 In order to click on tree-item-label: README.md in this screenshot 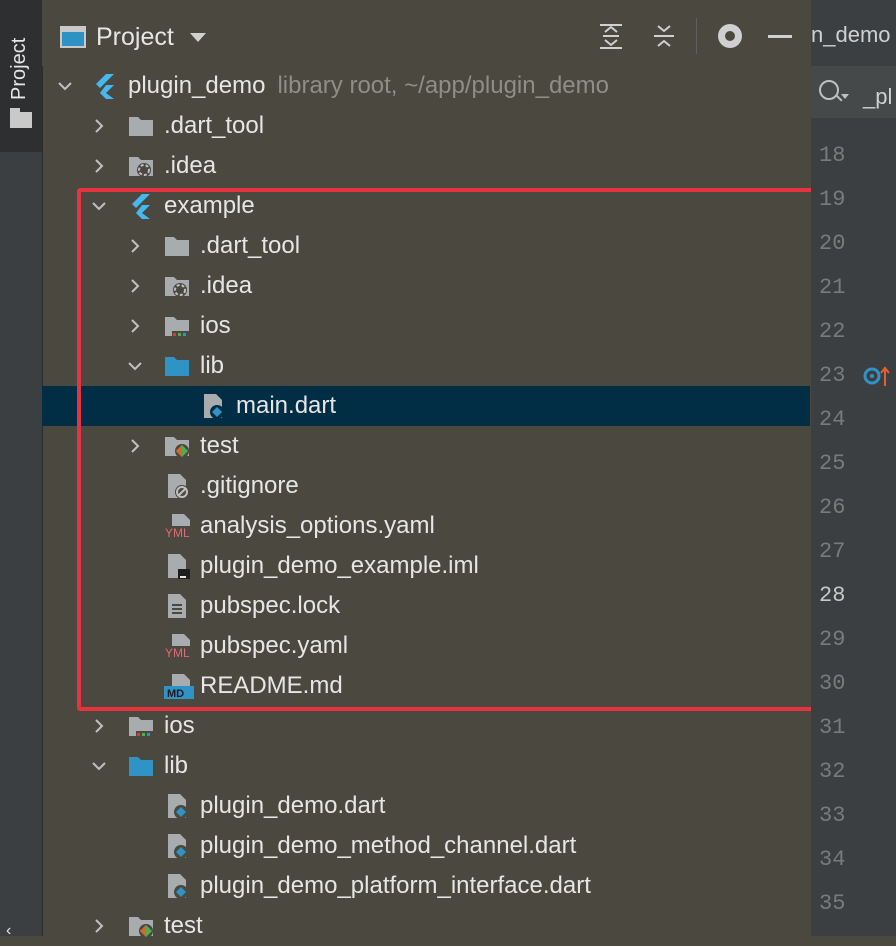, I will do `click(271, 685)`.